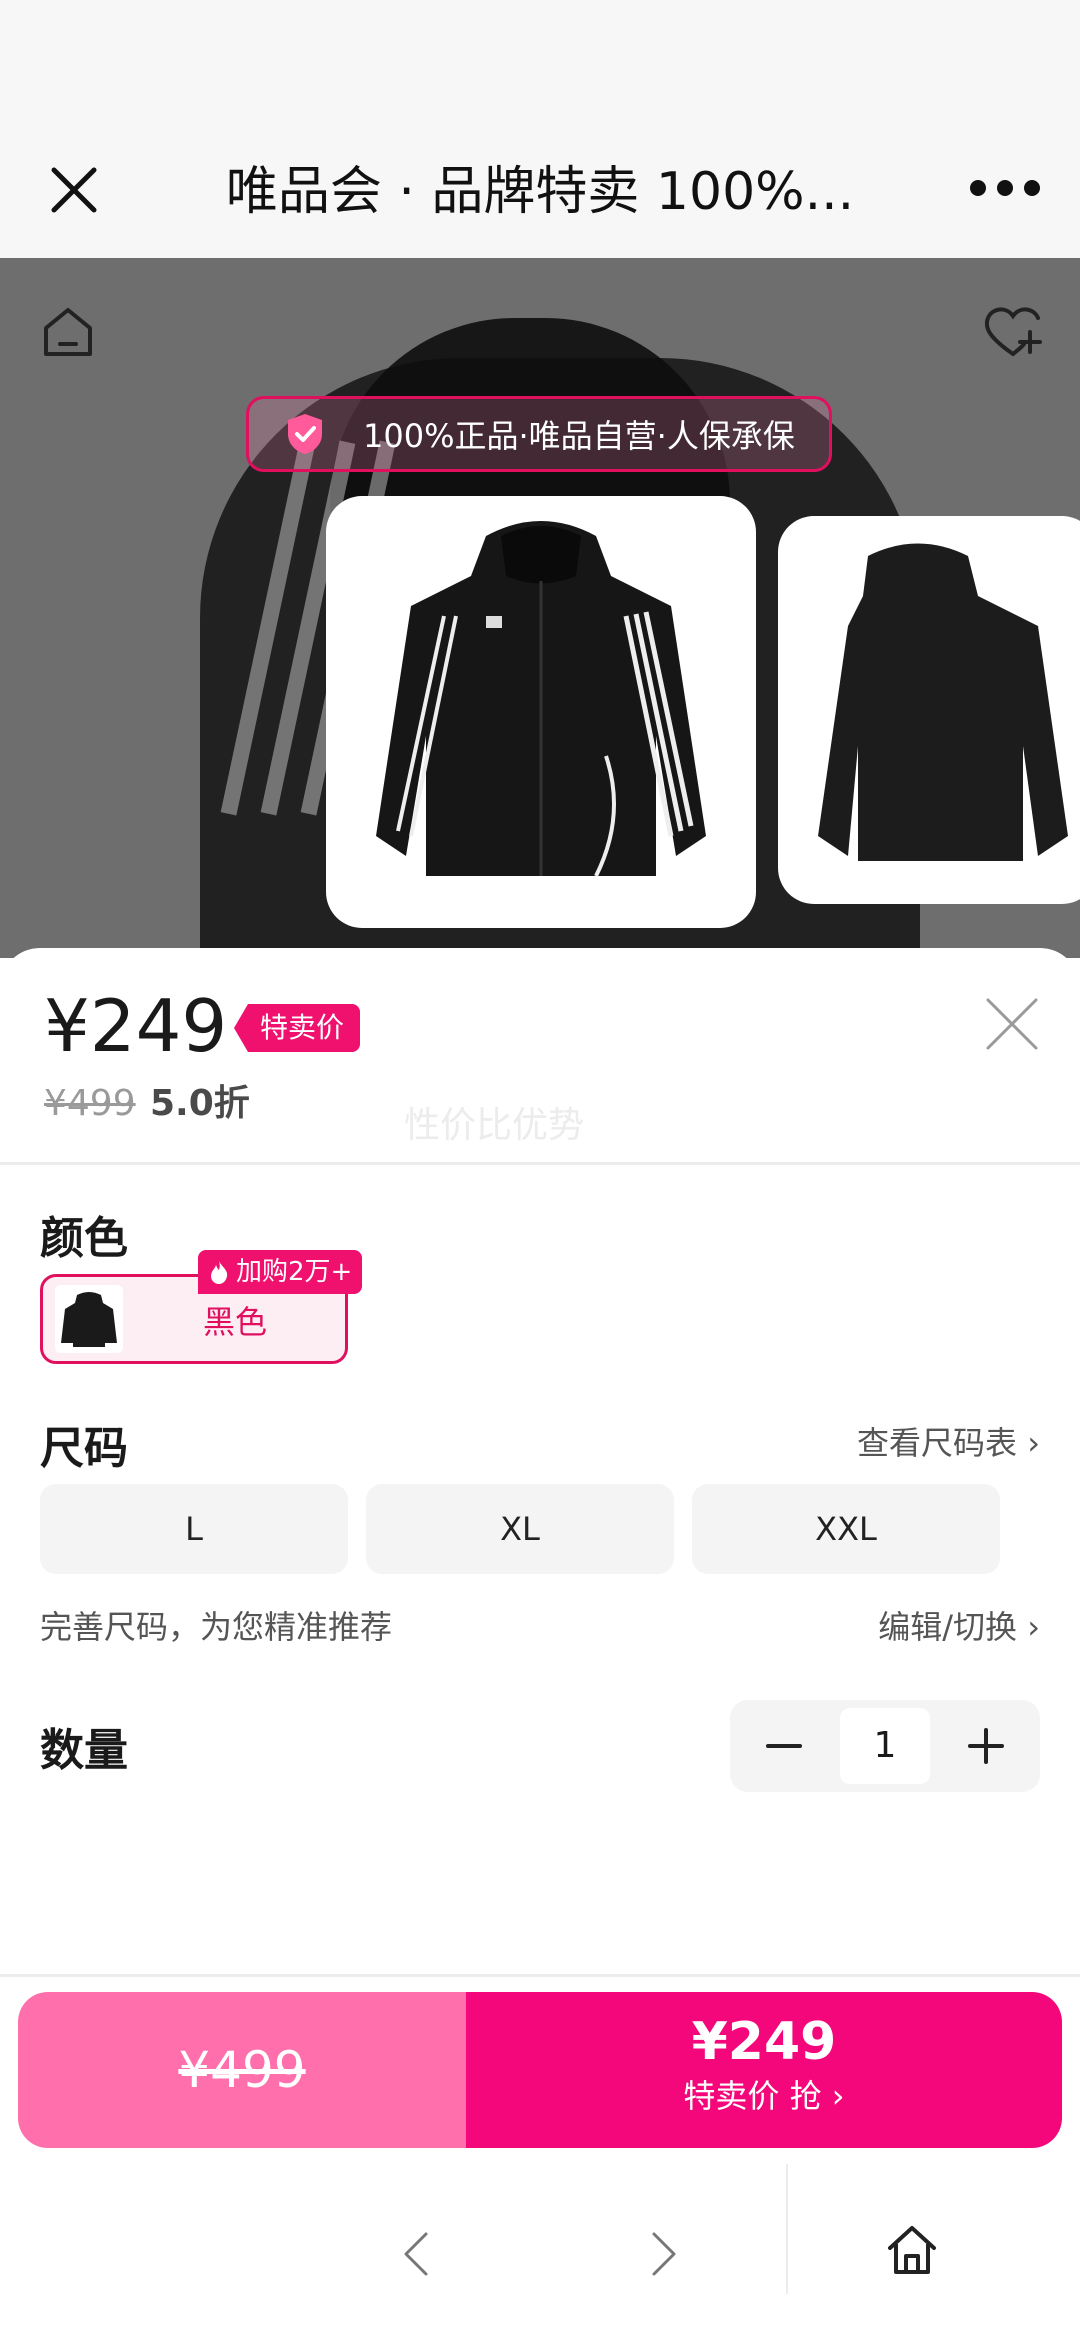  I want to click on minus-icon, so click(784, 1746).